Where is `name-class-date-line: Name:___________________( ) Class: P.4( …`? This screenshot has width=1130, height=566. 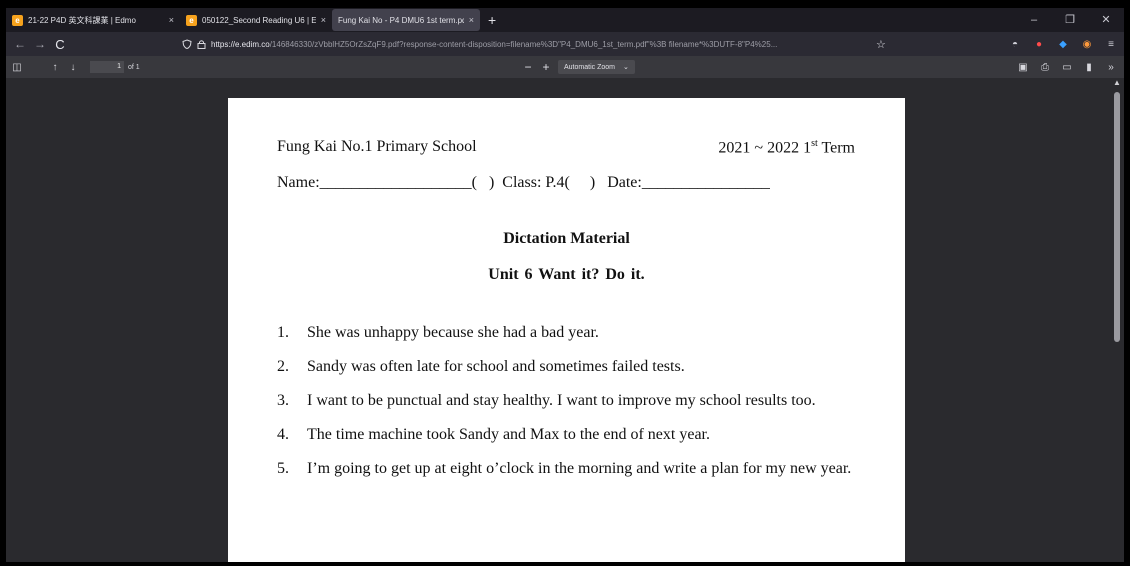 name-class-date-line: Name:___________________( ) Class: P.4( … is located at coordinates (523, 182).